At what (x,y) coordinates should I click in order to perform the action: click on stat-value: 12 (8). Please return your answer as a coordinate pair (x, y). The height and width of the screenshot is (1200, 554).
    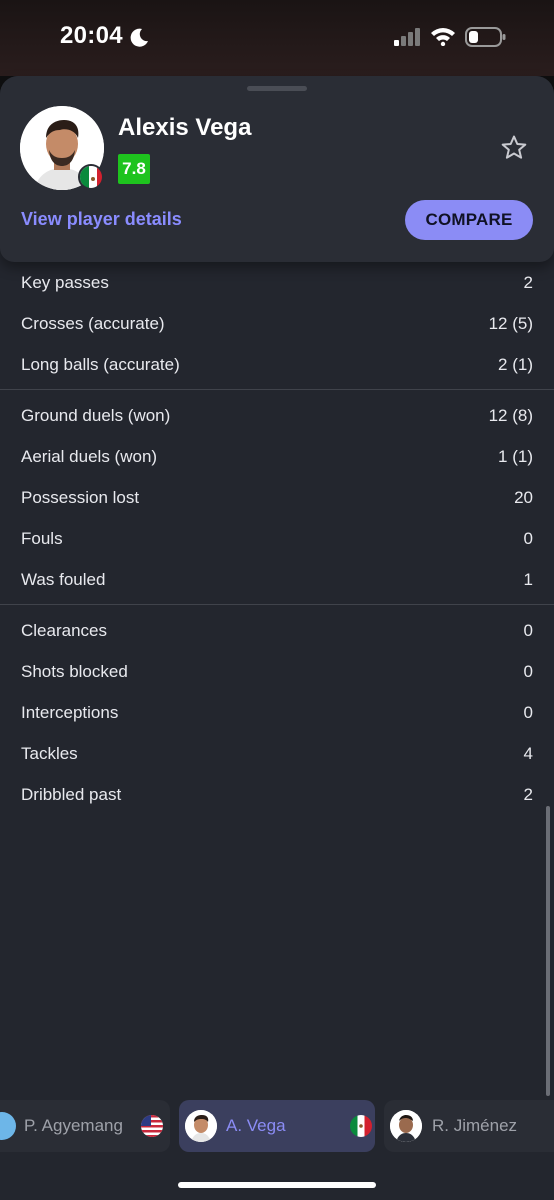
    Looking at the image, I should click on (510, 415).